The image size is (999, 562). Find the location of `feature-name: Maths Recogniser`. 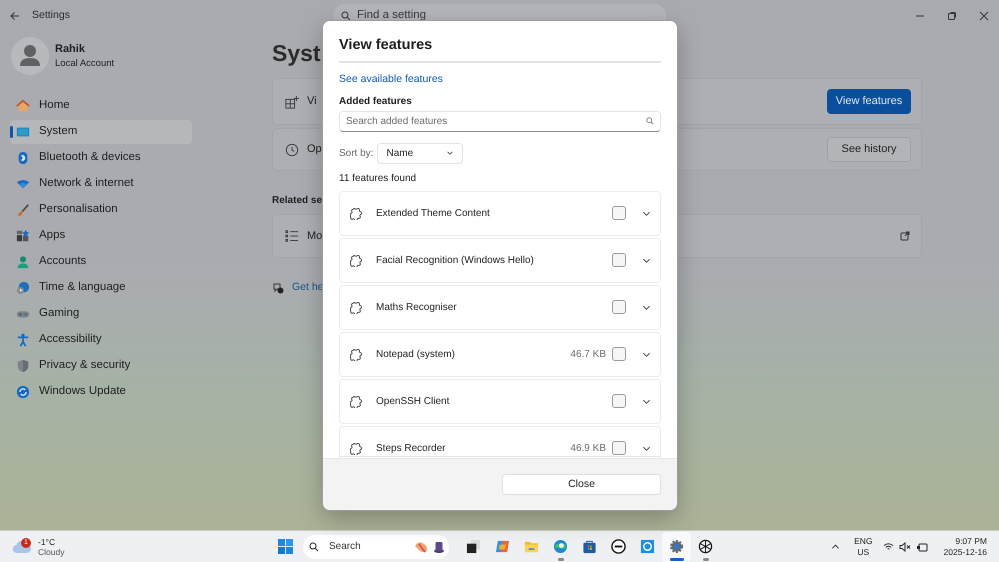

feature-name: Maths Recogniser is located at coordinates (416, 307).